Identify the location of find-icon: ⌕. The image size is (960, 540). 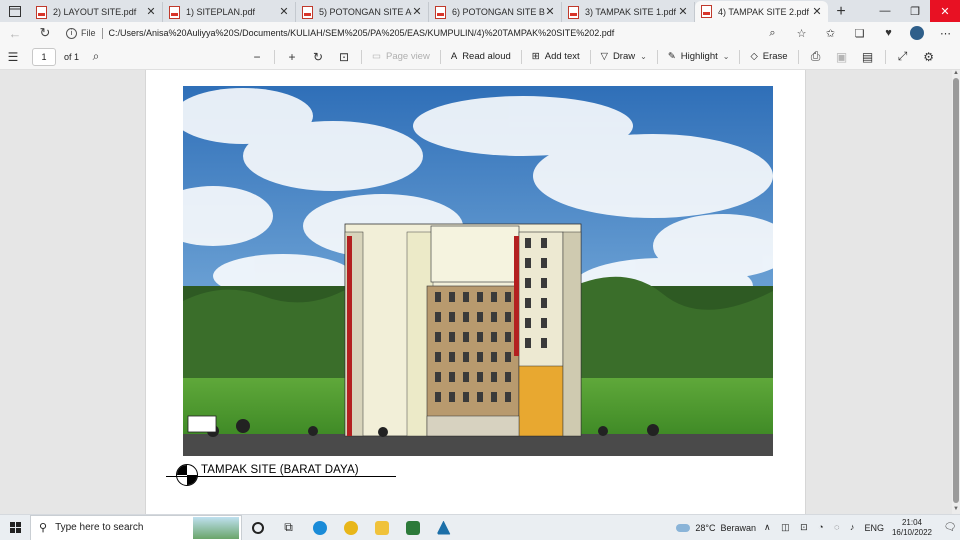
(96, 57).